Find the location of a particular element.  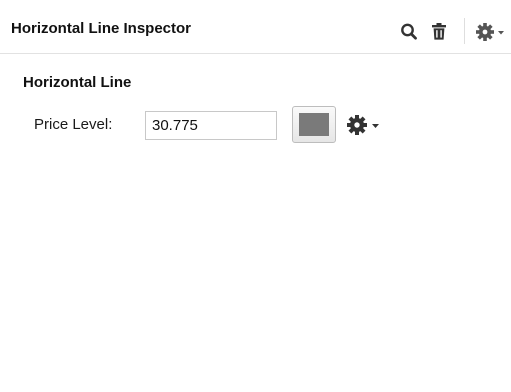

inspector-title: Horizontal Line Inspector is located at coordinates (101, 28).